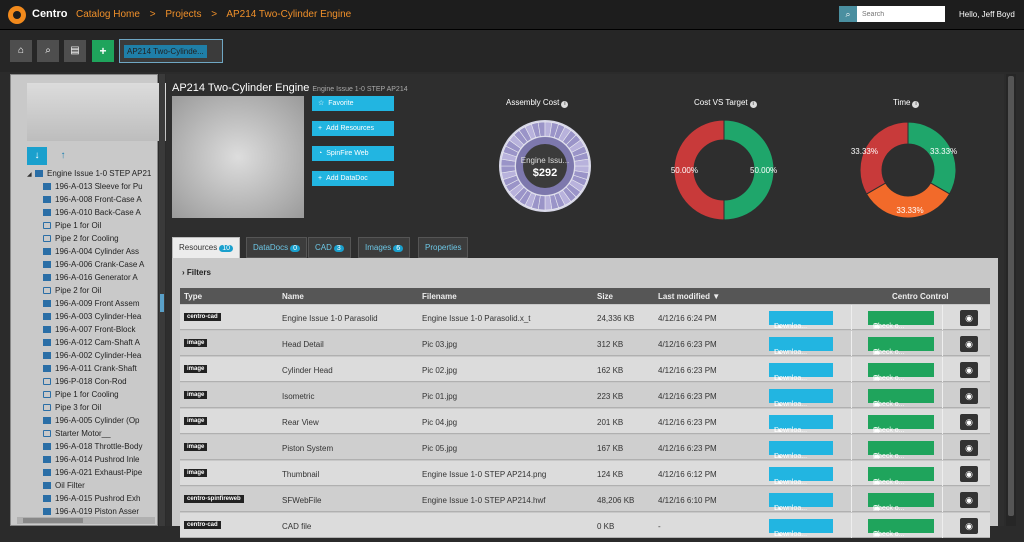 The width and height of the screenshot is (1024, 542). What do you see at coordinates (48, 51) in the screenshot?
I see `search-button: ⌕` at bounding box center [48, 51].